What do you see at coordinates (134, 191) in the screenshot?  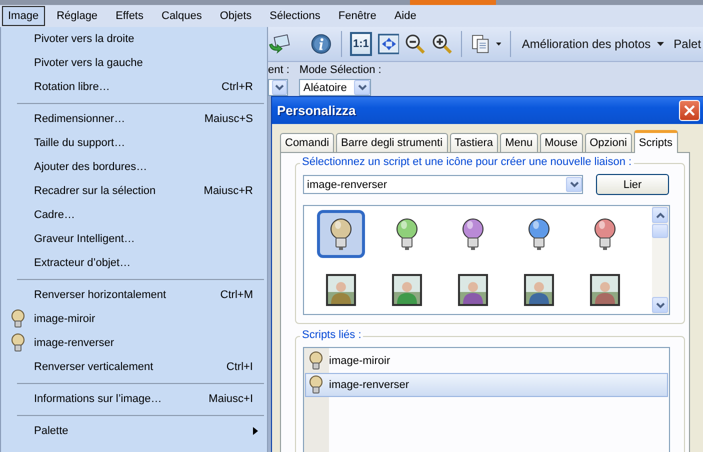 I see `menu-item: Recadrer sur la sélection Maiusc+R` at bounding box center [134, 191].